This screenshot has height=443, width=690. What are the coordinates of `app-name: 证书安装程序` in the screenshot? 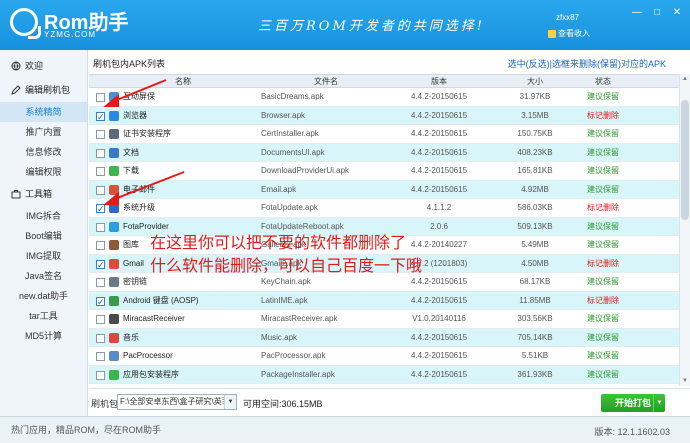 It's located at (147, 133).